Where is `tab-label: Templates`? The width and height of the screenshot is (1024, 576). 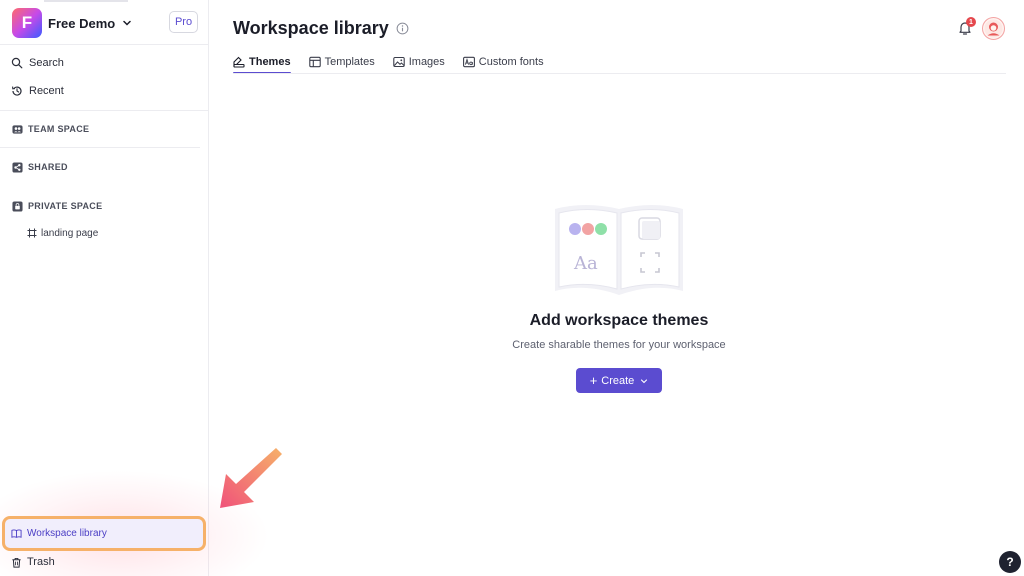
tab-label: Templates is located at coordinates (349, 62).